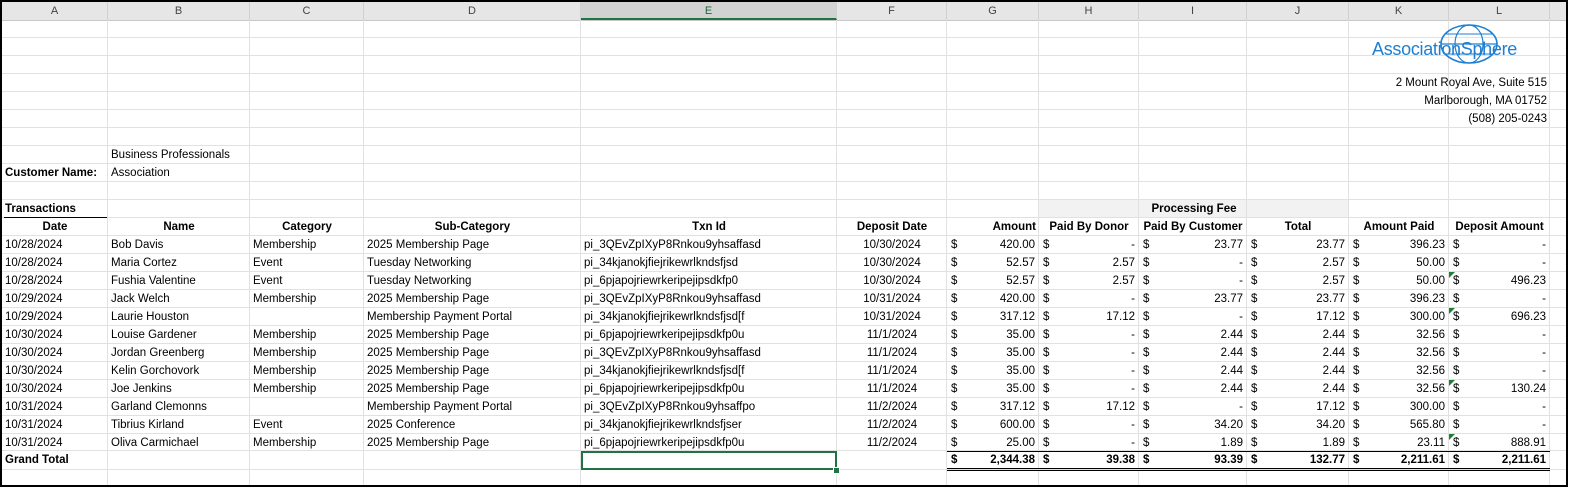  Describe the element at coordinates (1499, 11) in the screenshot. I see `column-header-l: L` at that location.